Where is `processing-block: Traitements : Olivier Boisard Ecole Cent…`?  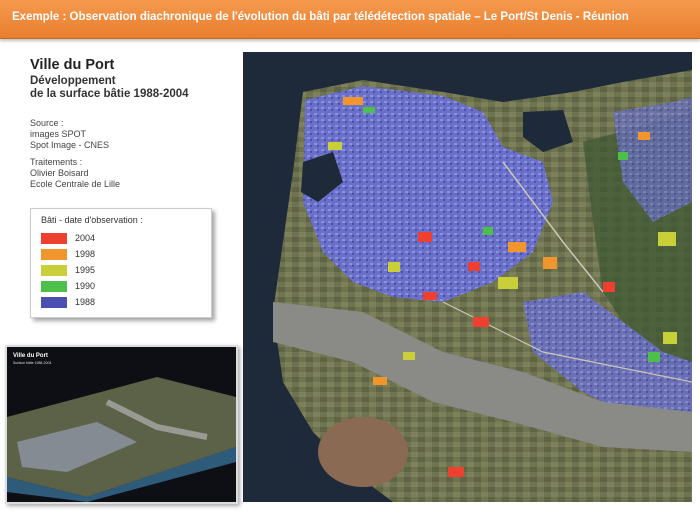 processing-block: Traitements : Olivier Boisard Ecole Cent… is located at coordinates (75, 173).